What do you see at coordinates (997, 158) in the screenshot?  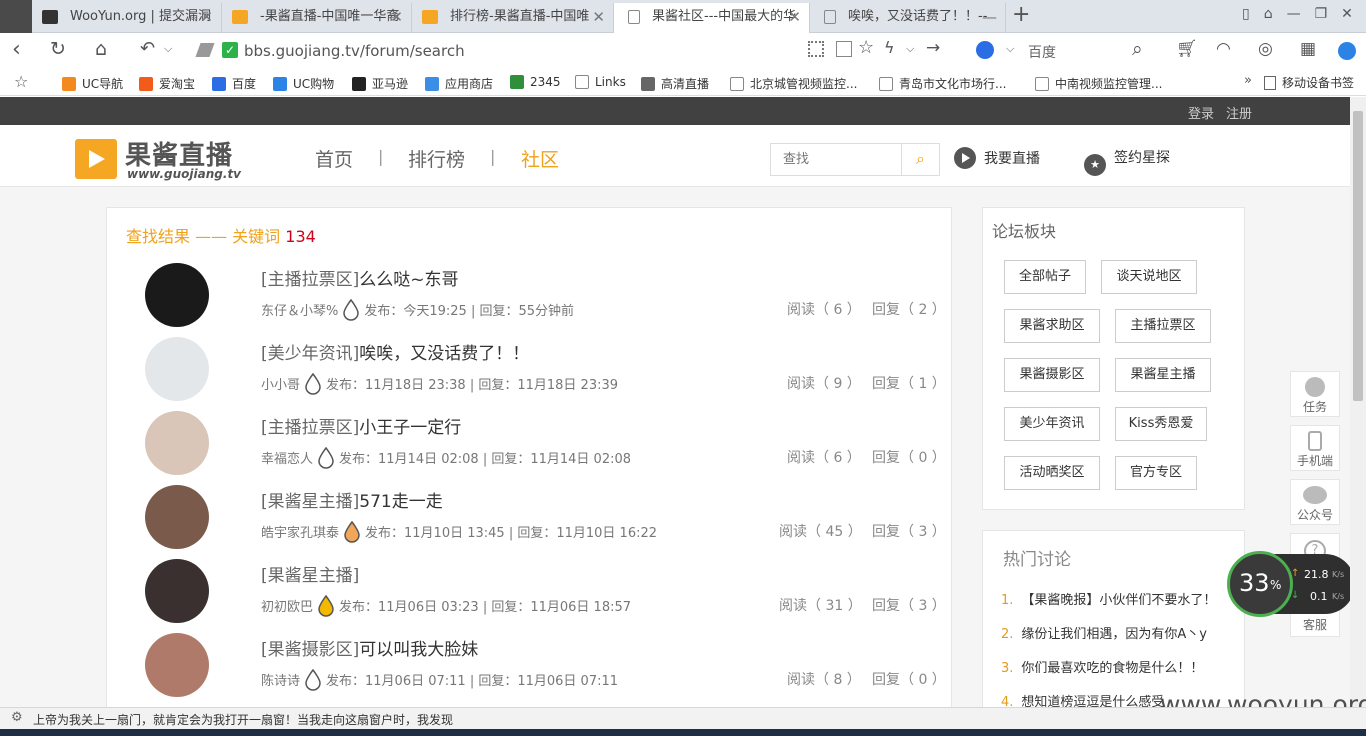 I see `go-live-button: 我要直播` at bounding box center [997, 158].